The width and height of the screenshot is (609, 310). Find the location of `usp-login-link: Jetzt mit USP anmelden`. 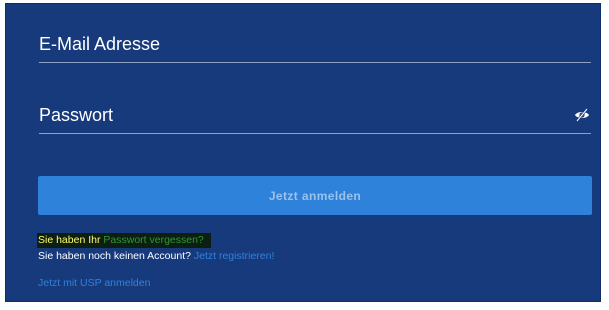

usp-login-link: Jetzt mit USP anmelden is located at coordinates (94, 283).